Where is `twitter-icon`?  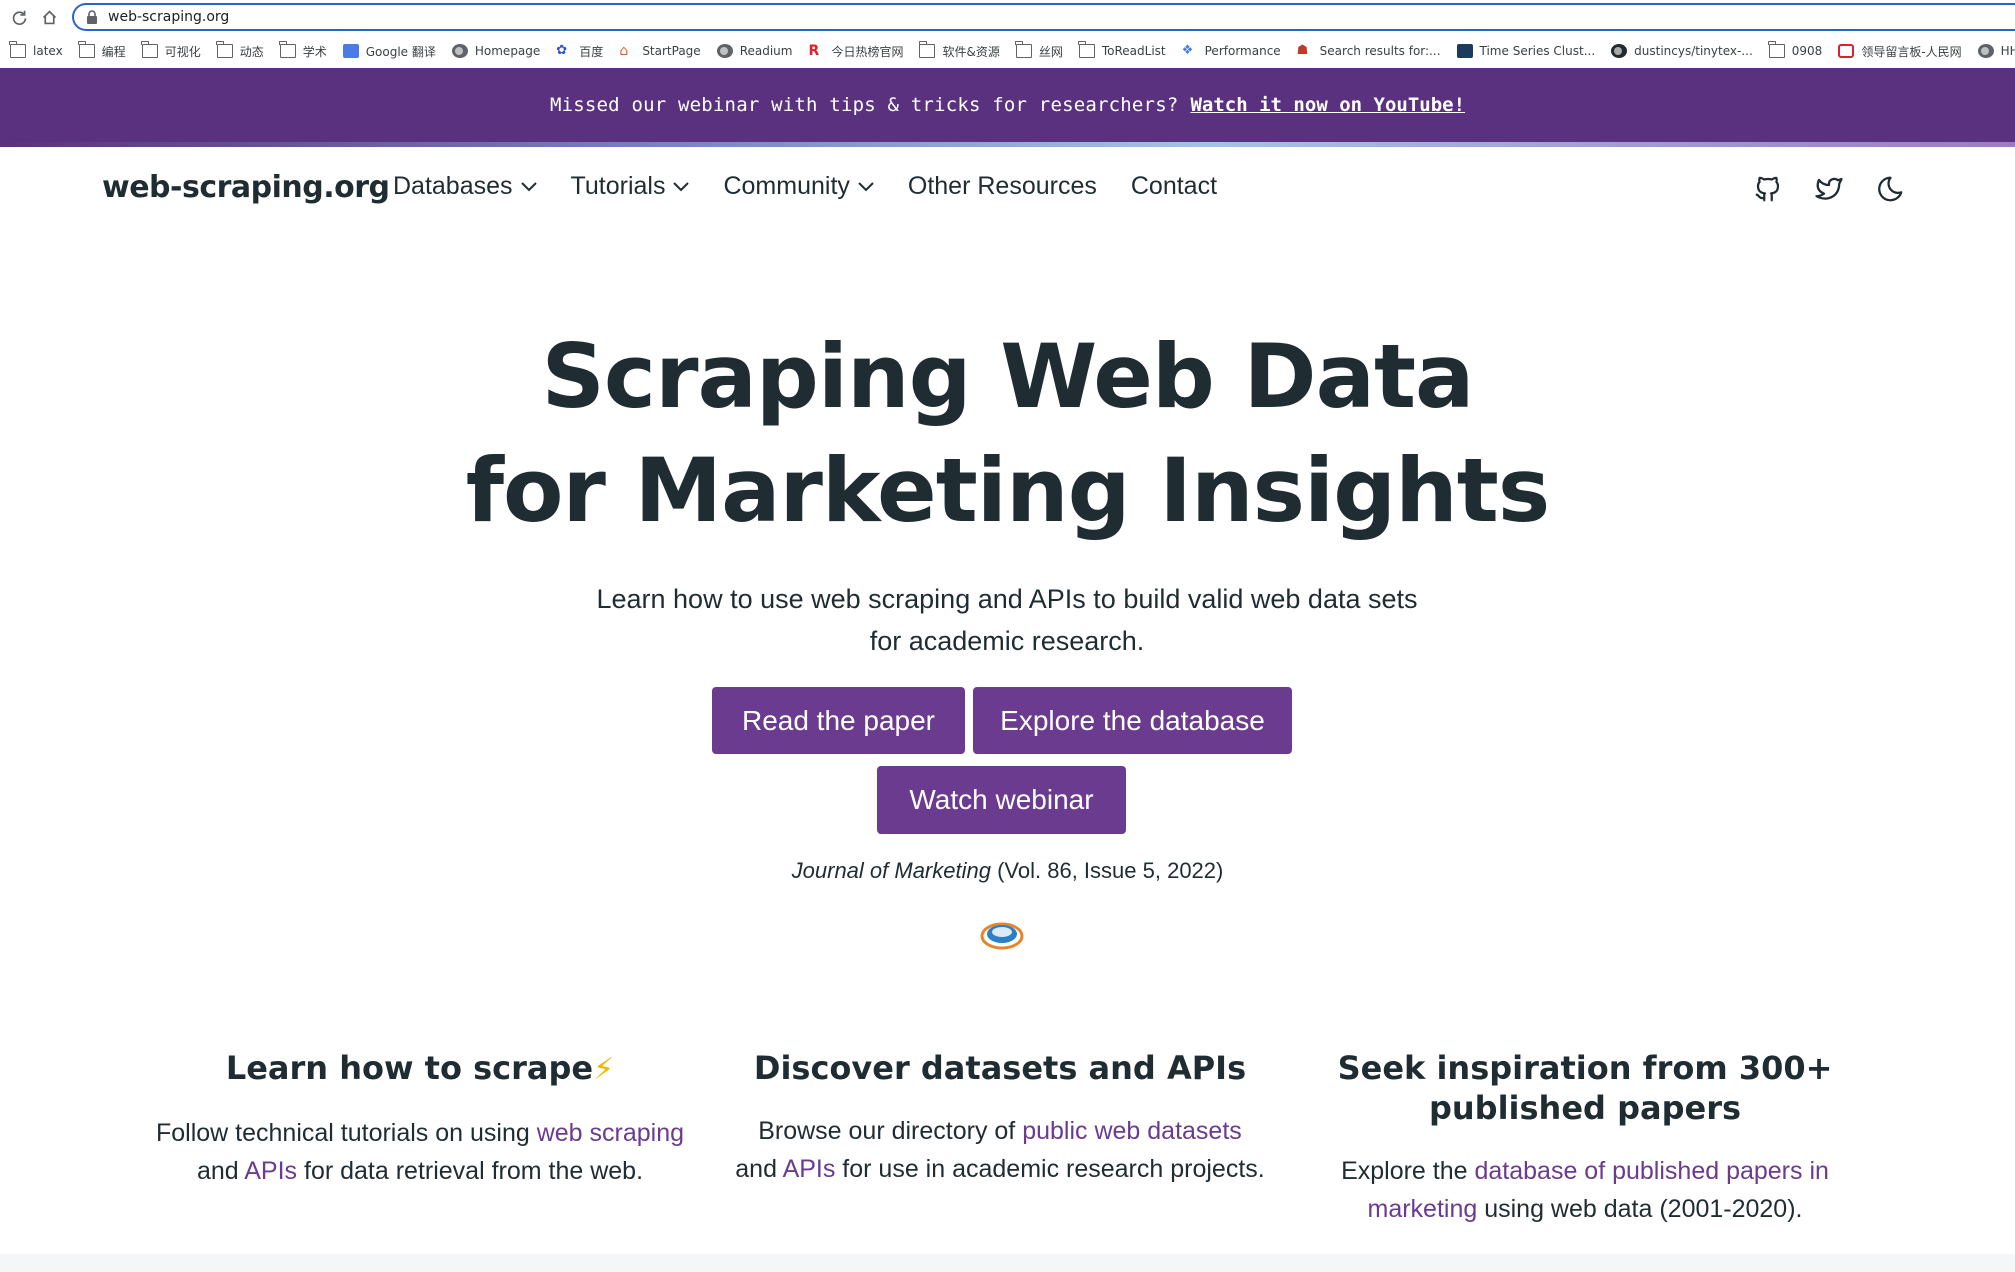
twitter-icon is located at coordinates (1829, 189).